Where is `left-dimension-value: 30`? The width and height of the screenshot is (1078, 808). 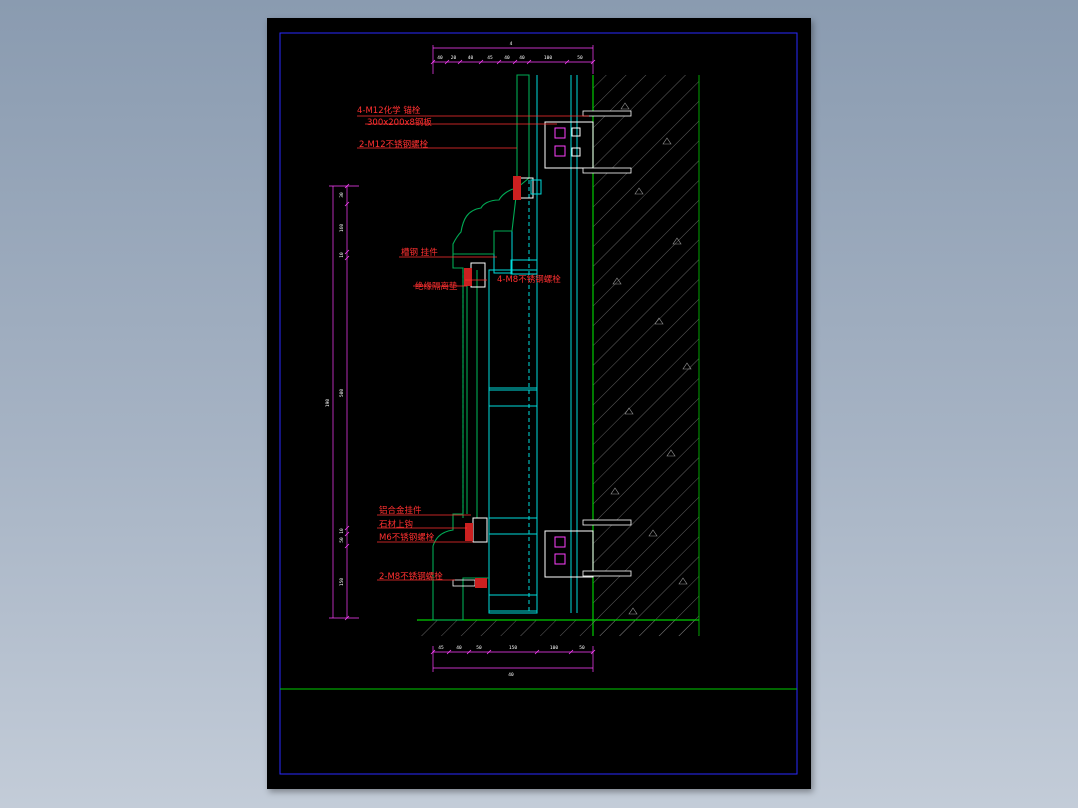 left-dimension-value: 30 is located at coordinates (342, 195).